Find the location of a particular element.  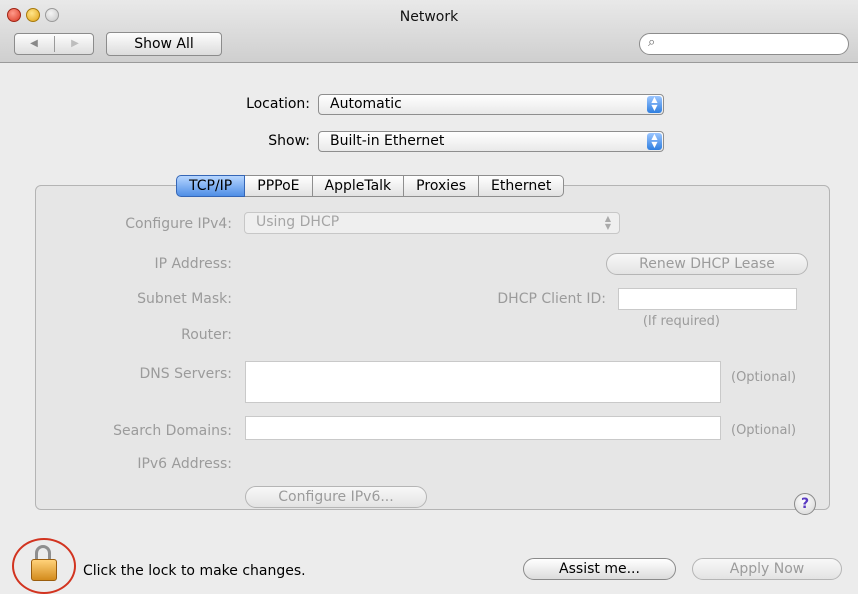

titlebar: Network ◀ ▶ Show All ⌕ is located at coordinates (429, 31).